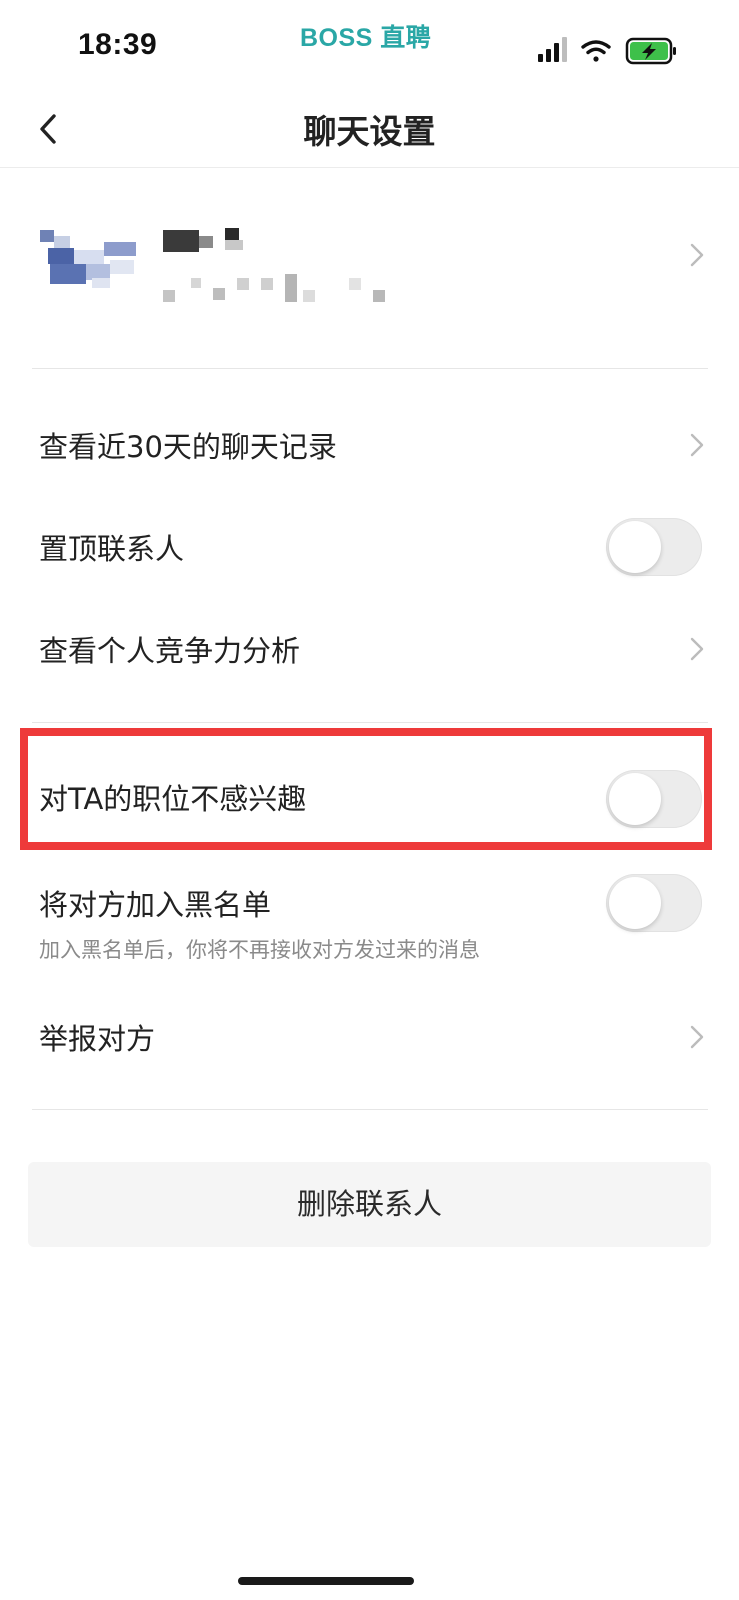  Describe the element at coordinates (369, 649) in the screenshot. I see `competitiveness-row: 查看个人竞争力分析` at that location.